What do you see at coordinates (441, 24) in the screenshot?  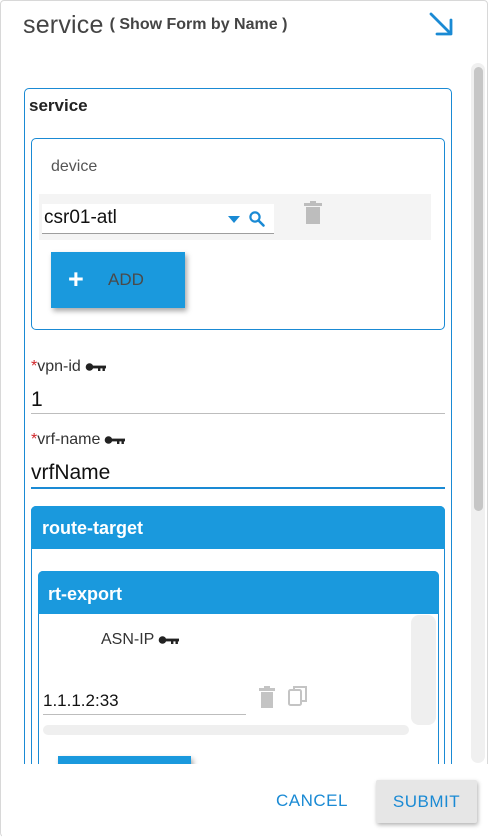 I see `arrow-down-right-icon` at bounding box center [441, 24].